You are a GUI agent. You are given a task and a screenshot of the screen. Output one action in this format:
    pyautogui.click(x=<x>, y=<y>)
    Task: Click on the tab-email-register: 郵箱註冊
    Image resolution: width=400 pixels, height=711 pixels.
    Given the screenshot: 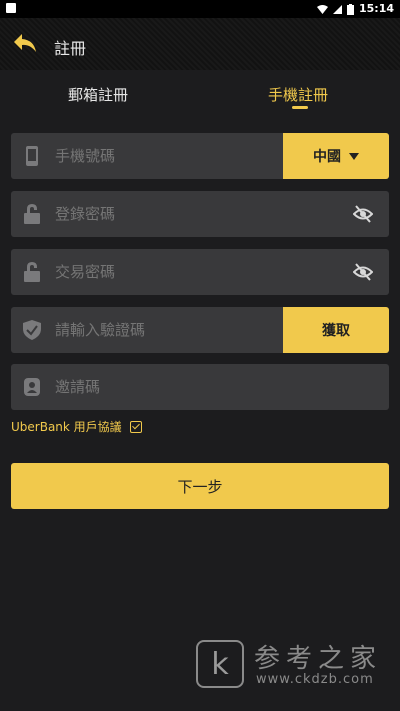 What is the action you would take?
    pyautogui.click(x=98, y=94)
    